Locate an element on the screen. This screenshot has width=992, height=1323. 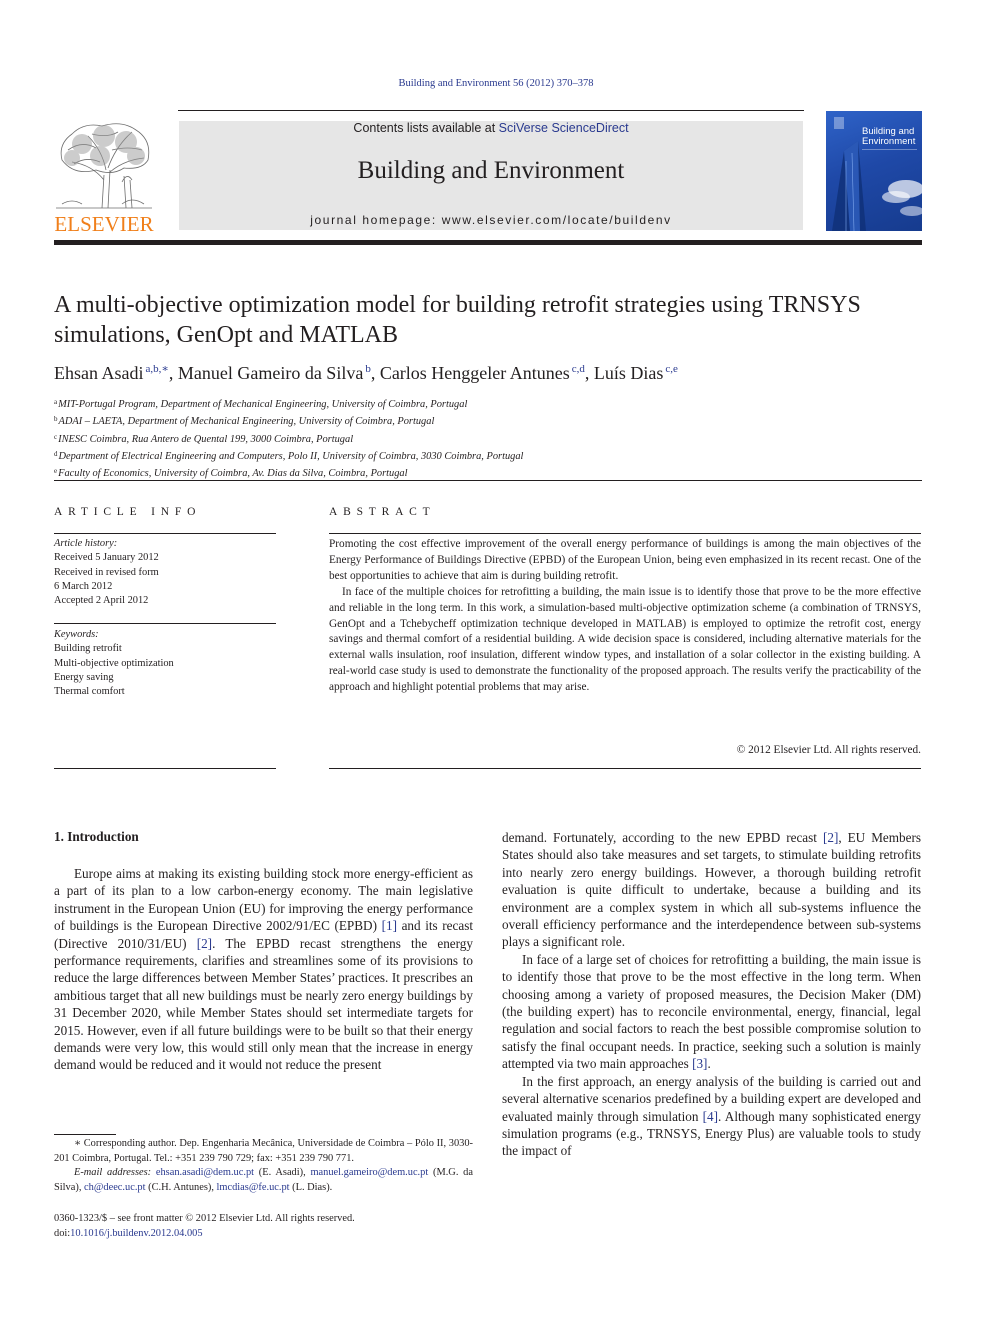
author-affiliation-marker: a,b,∗ is located at coordinates (157, 369).